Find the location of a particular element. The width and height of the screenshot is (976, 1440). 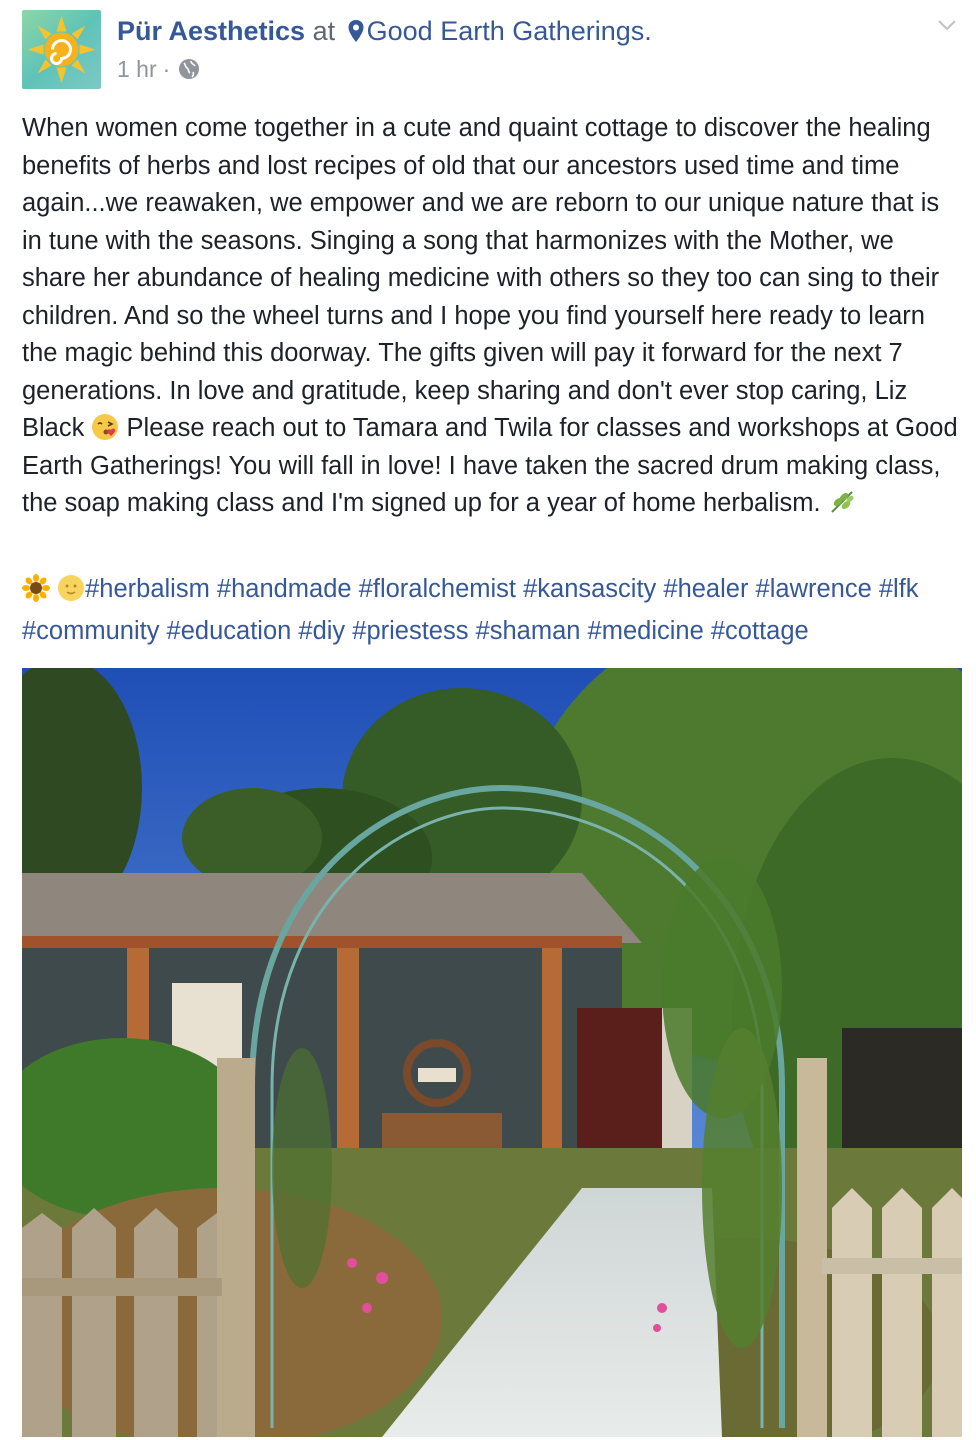

location-link: Good Earth Gatherings. is located at coordinates (509, 31).